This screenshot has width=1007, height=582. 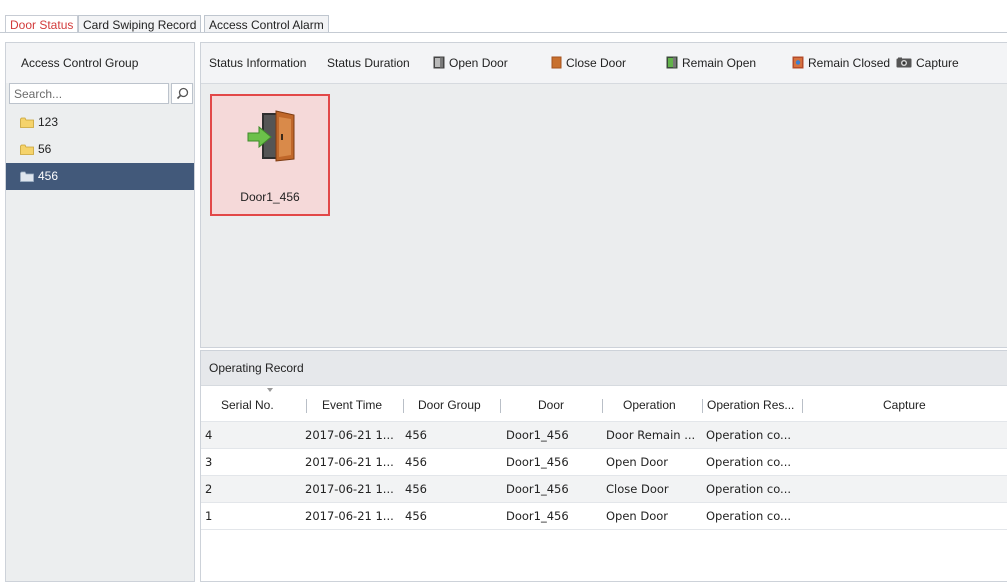 I want to click on group-label: 123, so click(x=48, y=122).